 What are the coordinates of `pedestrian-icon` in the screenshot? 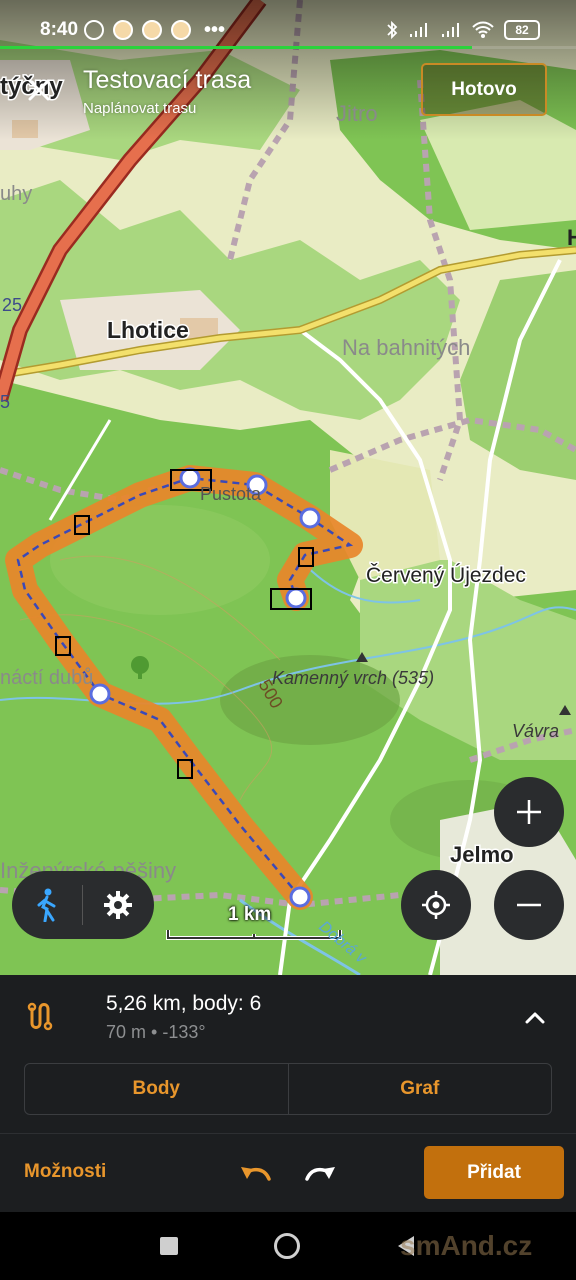 It's located at (46, 905).